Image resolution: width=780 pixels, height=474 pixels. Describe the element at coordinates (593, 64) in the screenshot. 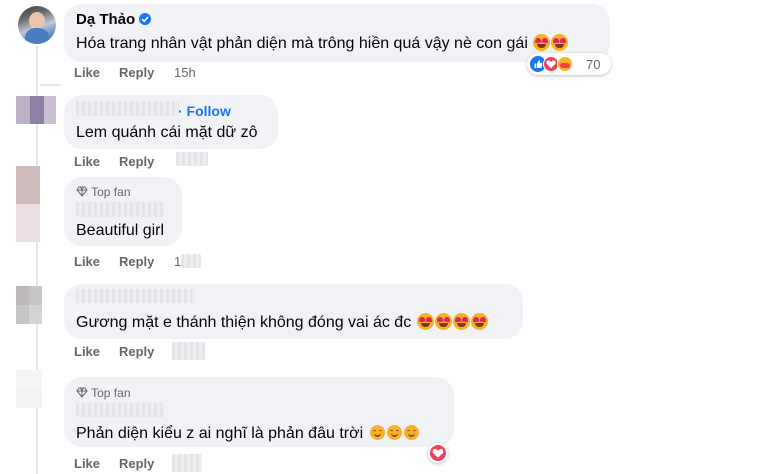

I see `reaction-count: 70` at that location.